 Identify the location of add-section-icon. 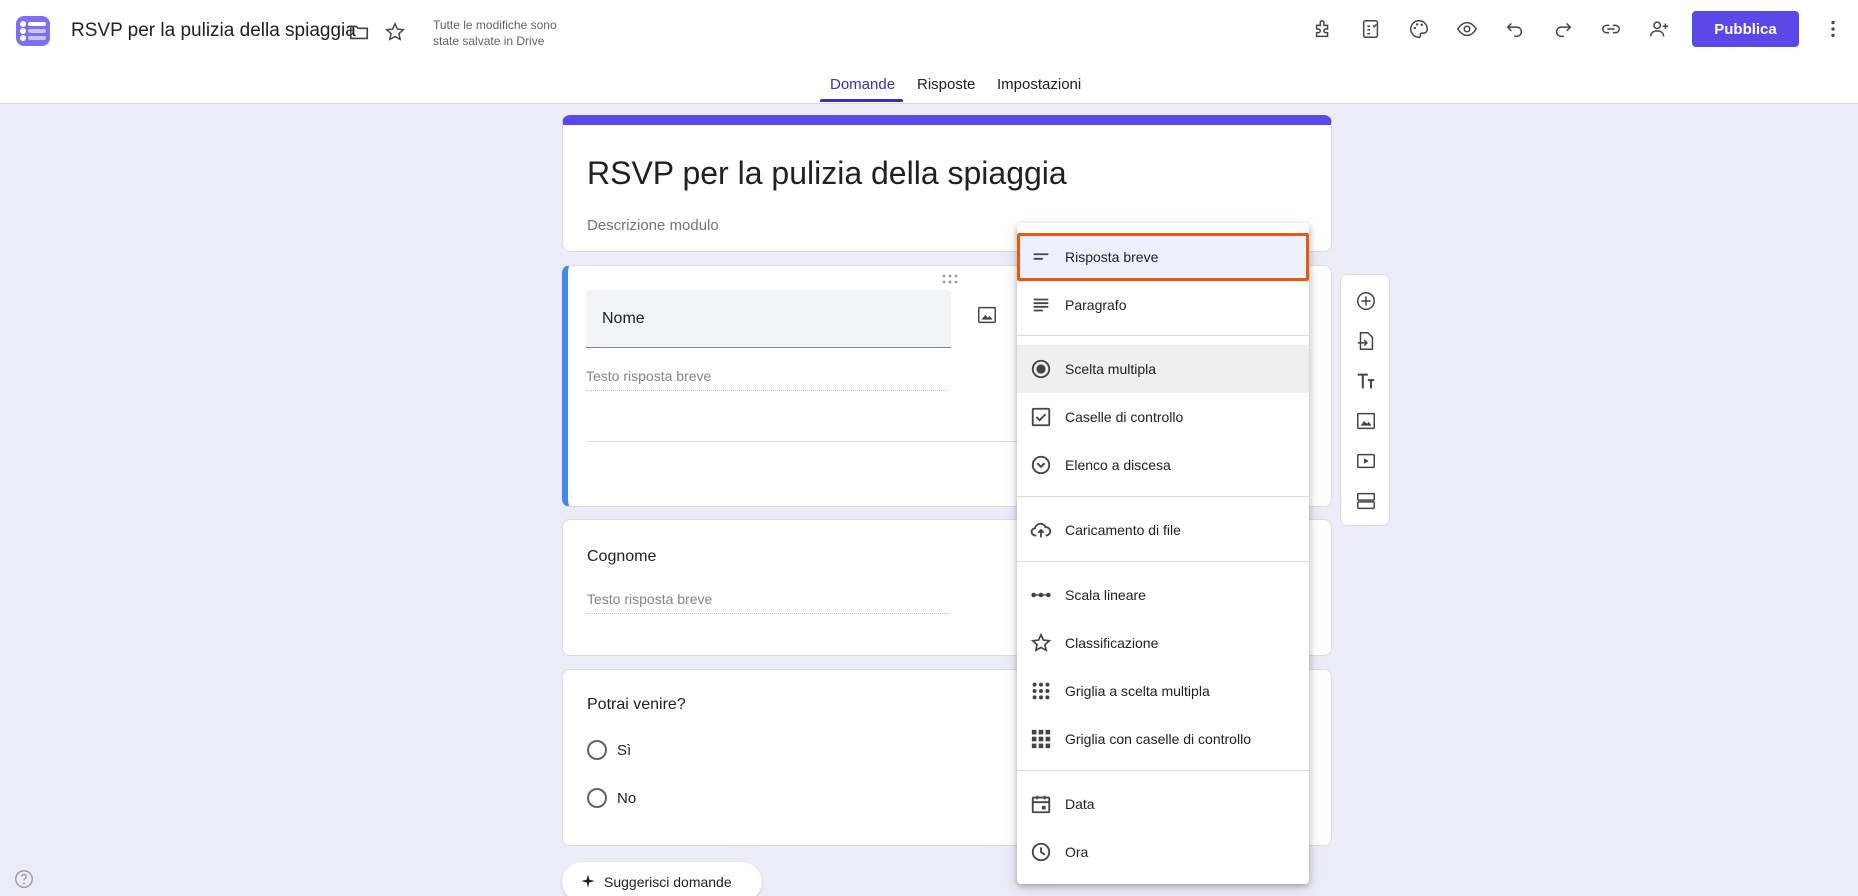
(1366, 501).